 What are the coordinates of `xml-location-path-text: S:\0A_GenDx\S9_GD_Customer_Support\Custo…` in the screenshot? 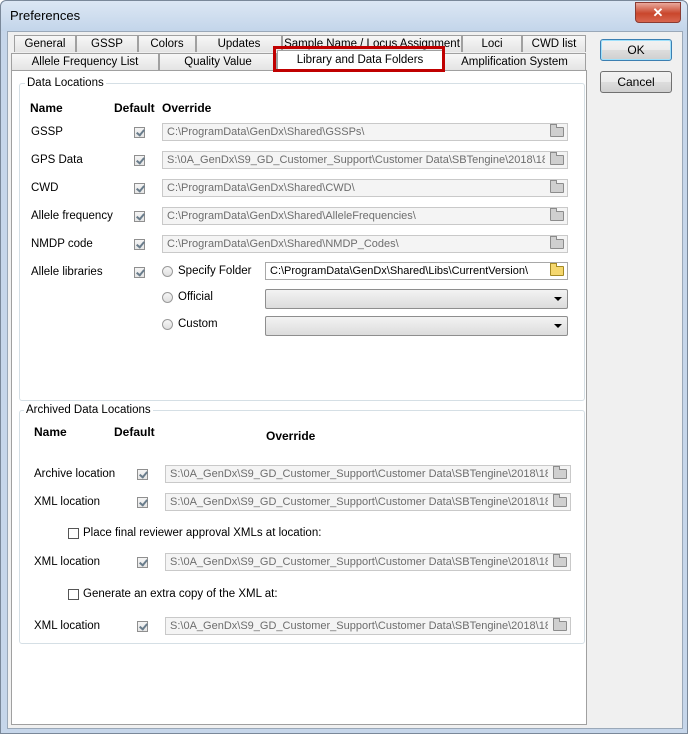 It's located at (359, 502).